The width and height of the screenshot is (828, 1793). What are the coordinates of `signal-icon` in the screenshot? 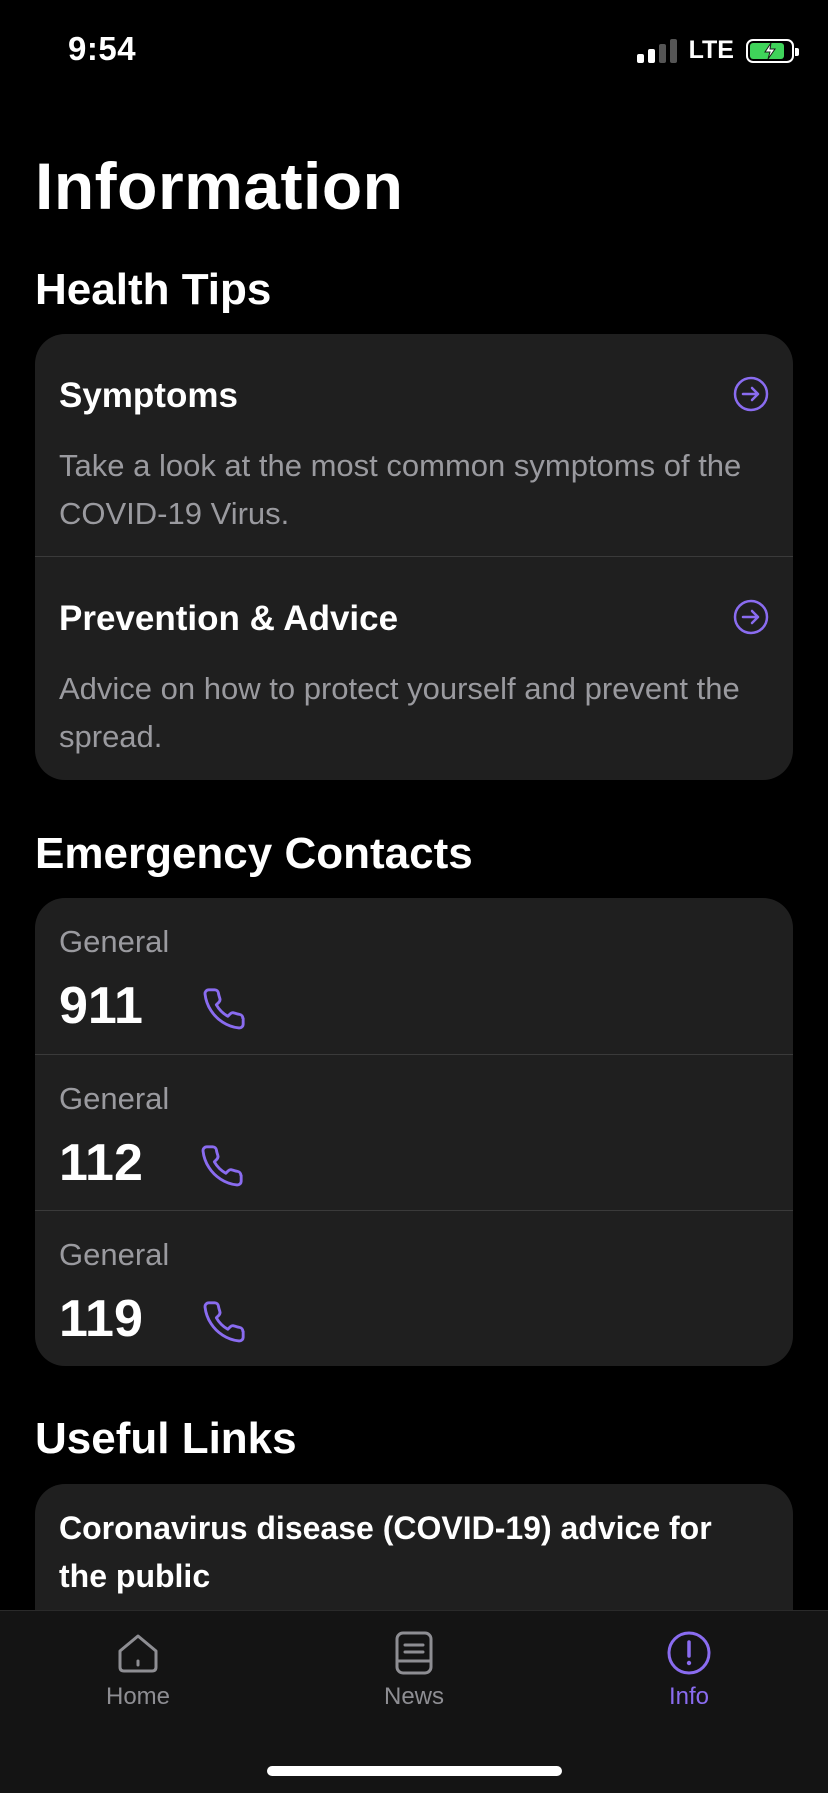 It's located at (656, 50).